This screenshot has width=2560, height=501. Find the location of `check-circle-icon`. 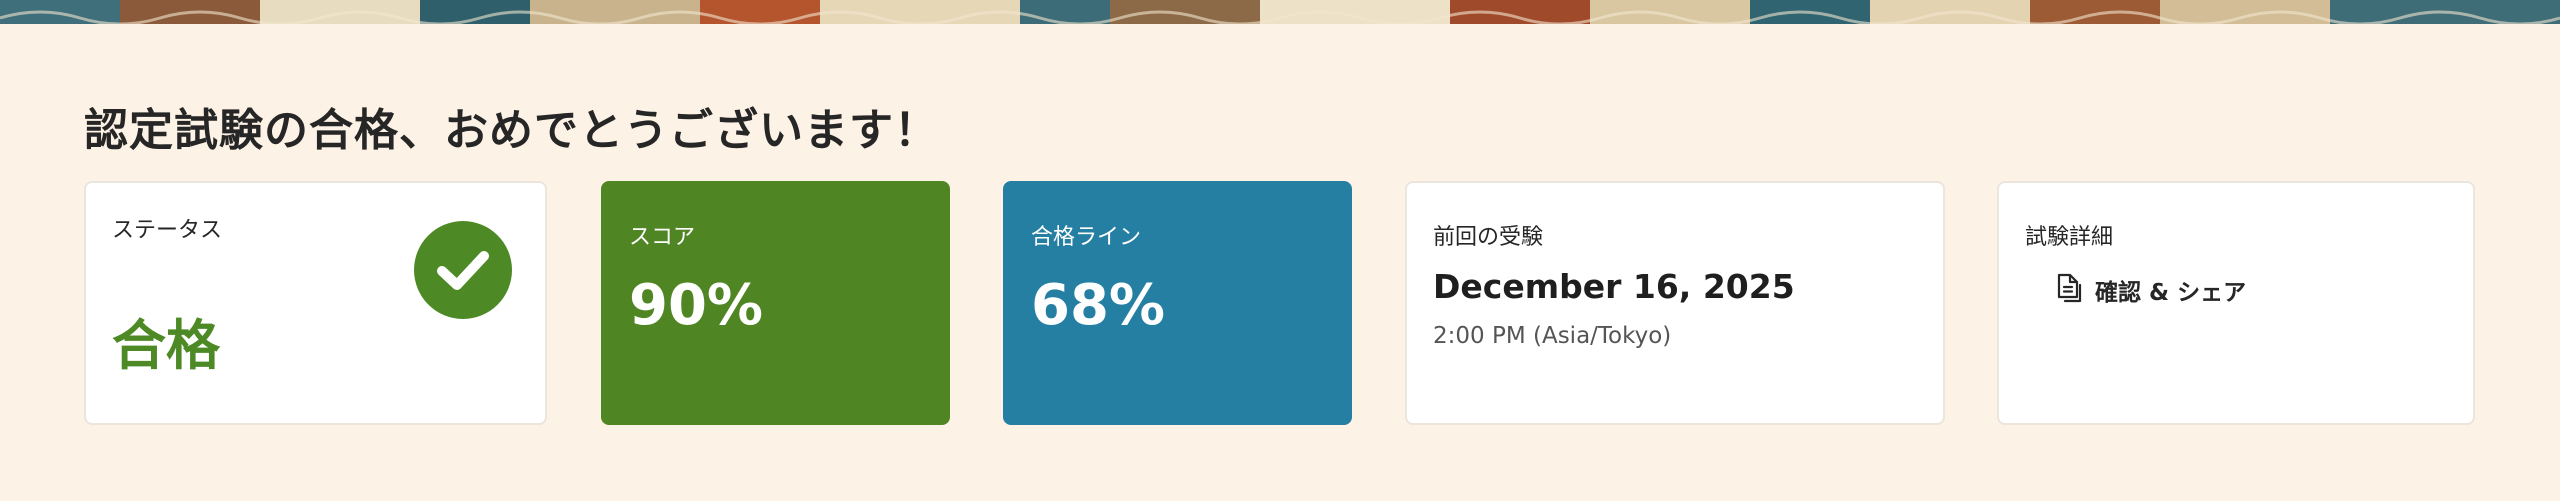

check-circle-icon is located at coordinates (463, 270).